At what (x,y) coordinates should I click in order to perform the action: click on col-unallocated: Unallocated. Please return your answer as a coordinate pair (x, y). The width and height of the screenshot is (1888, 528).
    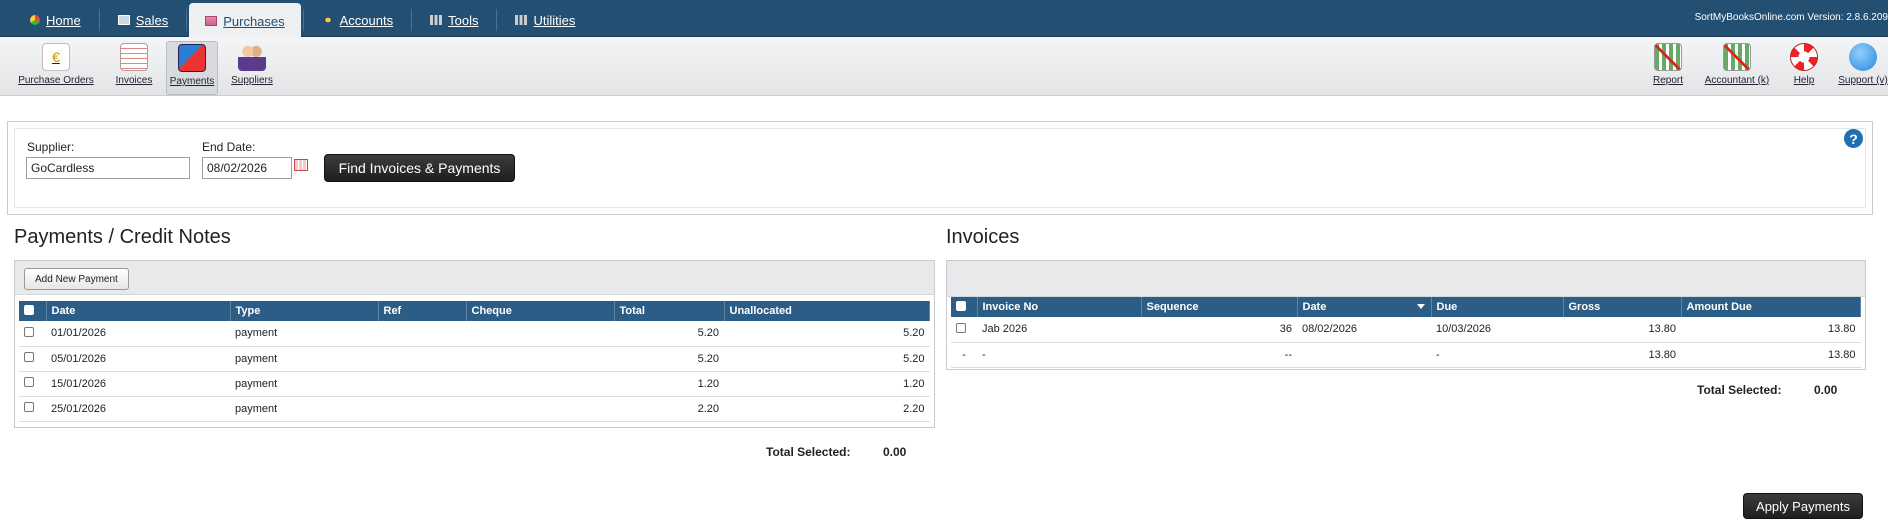
    Looking at the image, I should click on (827, 311).